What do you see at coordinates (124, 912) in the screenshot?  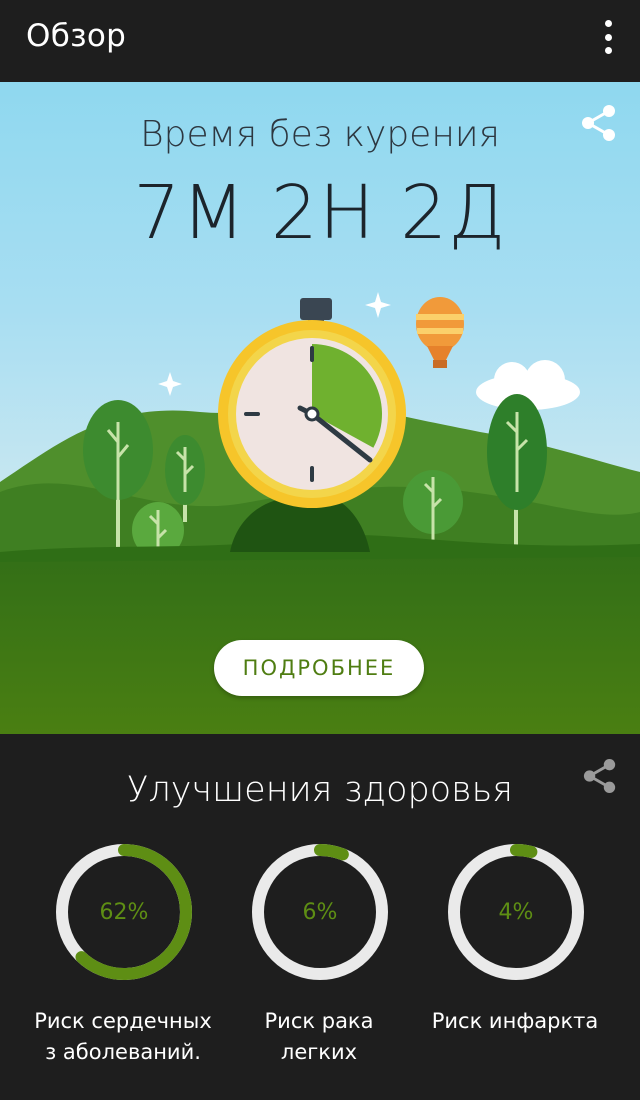 I see `metric-value: 62%` at bounding box center [124, 912].